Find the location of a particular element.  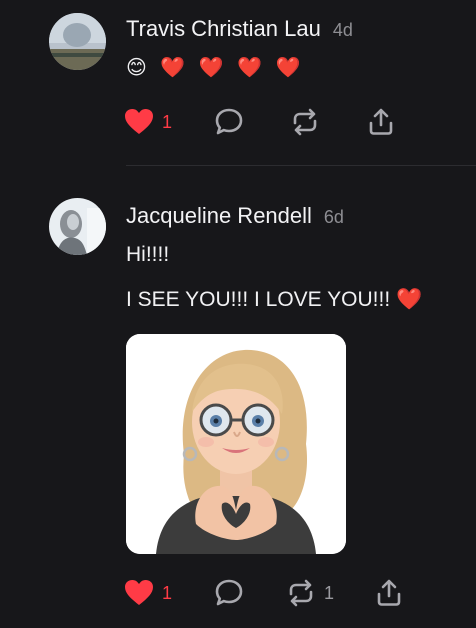

post-text-line-2: I SEE YOU!!! I LOVE YOU!!! ❤️ is located at coordinates (274, 299).